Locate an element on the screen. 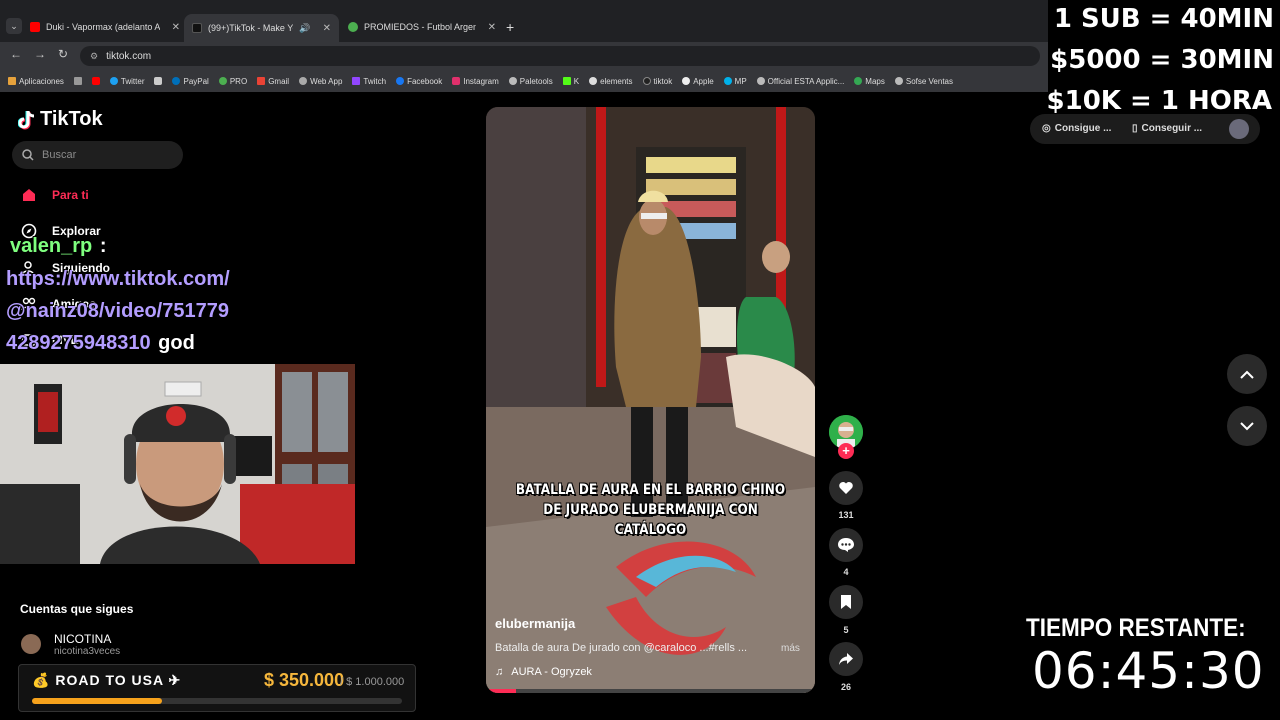 The height and width of the screenshot is (720, 1280). bookmark-youtube is located at coordinates (95, 81).